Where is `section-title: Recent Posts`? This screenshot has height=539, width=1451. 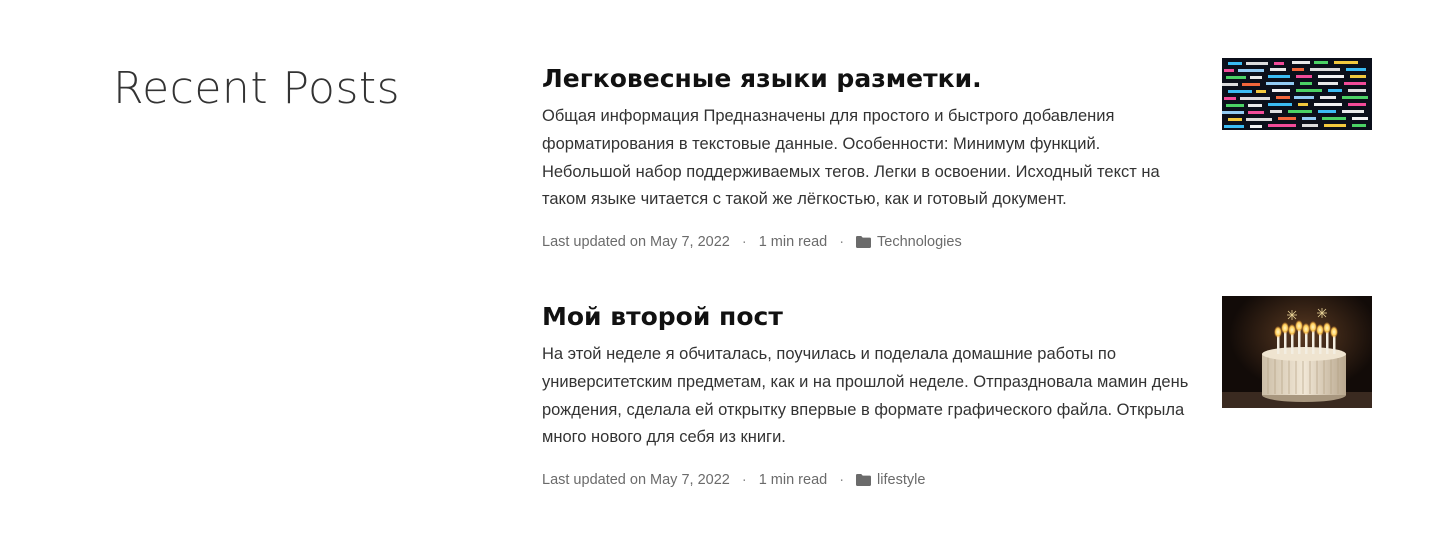
section-title: Recent Posts is located at coordinates (257, 88).